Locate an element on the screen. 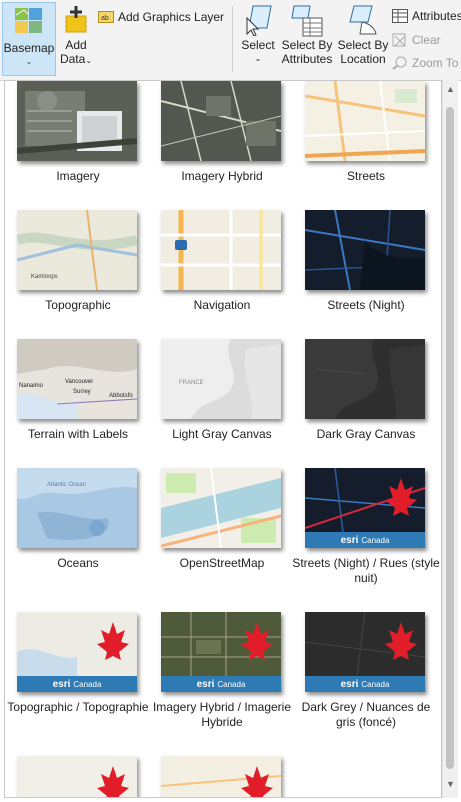 This screenshot has width=461, height=802. svg-text: ab is located at coordinates (105, 18).